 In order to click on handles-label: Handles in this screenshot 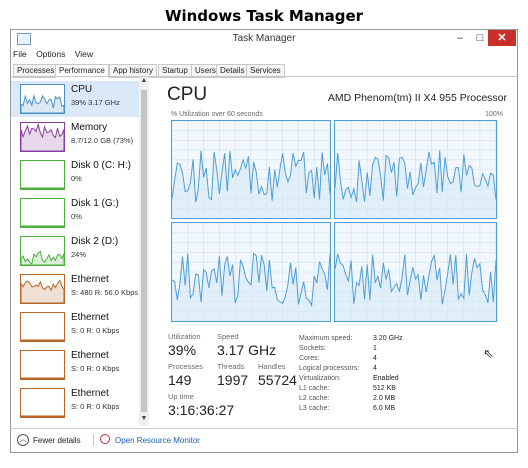, I will do `click(272, 366)`.